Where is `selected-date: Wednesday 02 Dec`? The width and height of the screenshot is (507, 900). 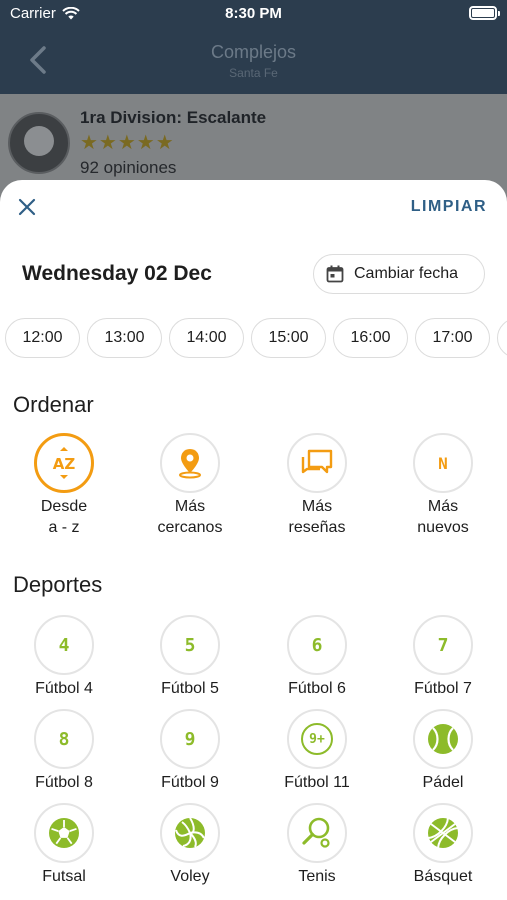
selected-date: Wednesday 02 Dec is located at coordinates (117, 273).